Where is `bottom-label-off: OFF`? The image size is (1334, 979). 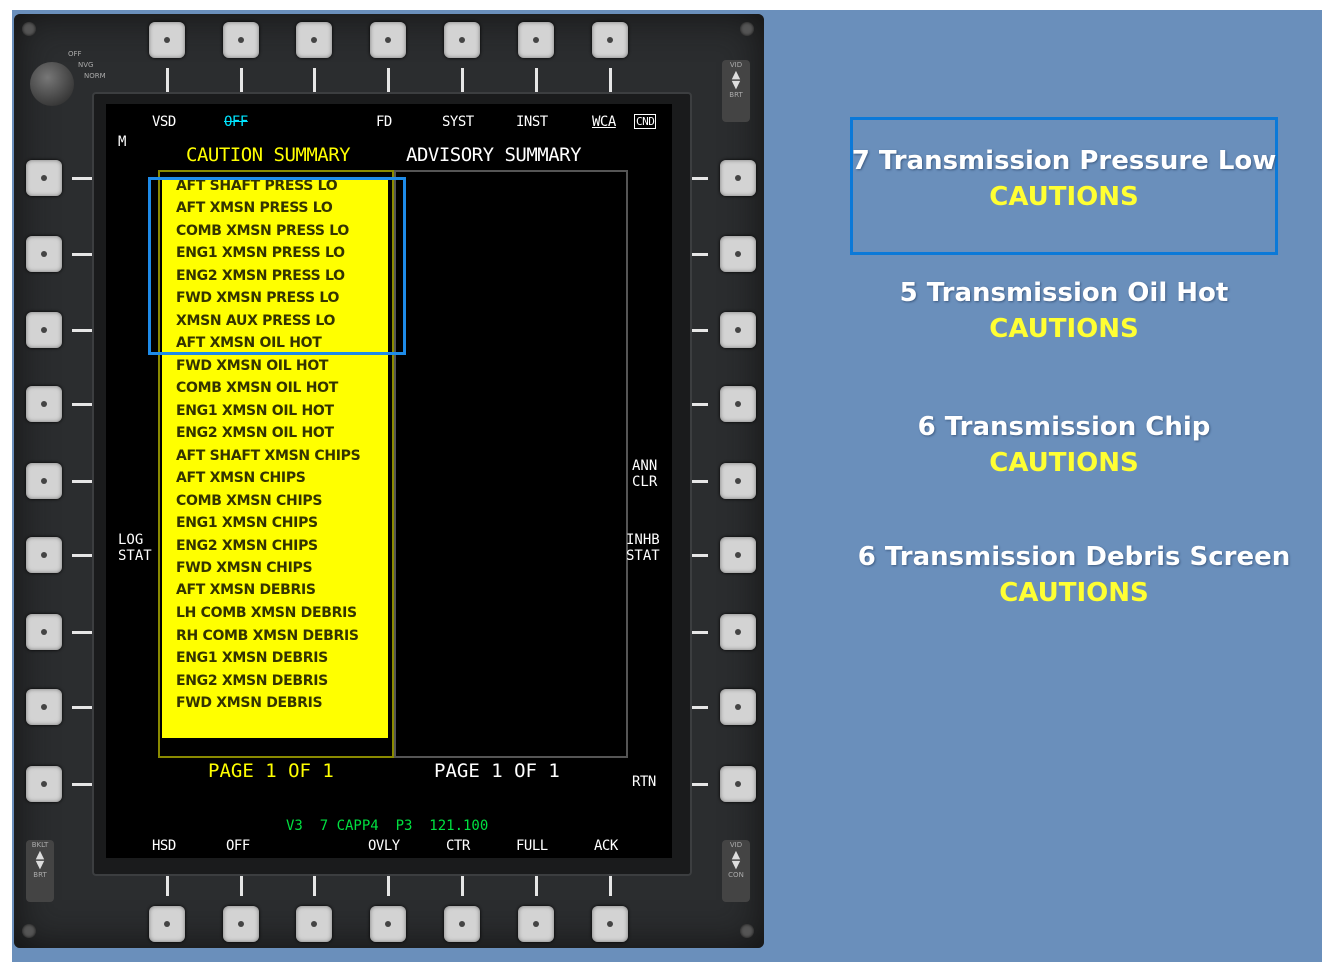 bottom-label-off: OFF is located at coordinates (238, 846).